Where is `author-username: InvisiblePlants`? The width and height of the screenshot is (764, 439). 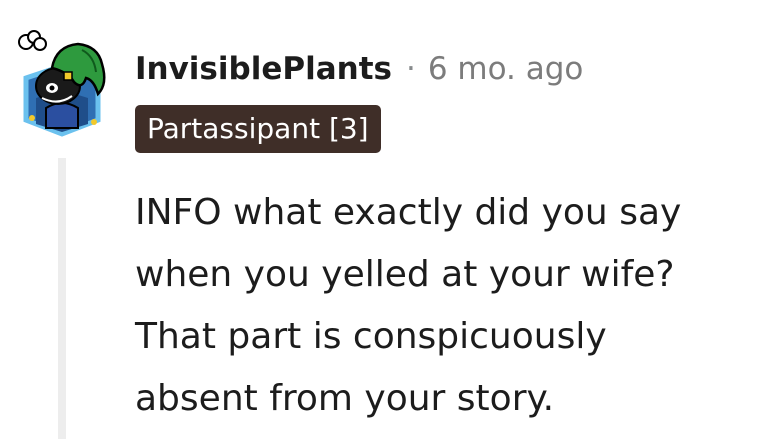 author-username: InvisiblePlants is located at coordinates (263, 69).